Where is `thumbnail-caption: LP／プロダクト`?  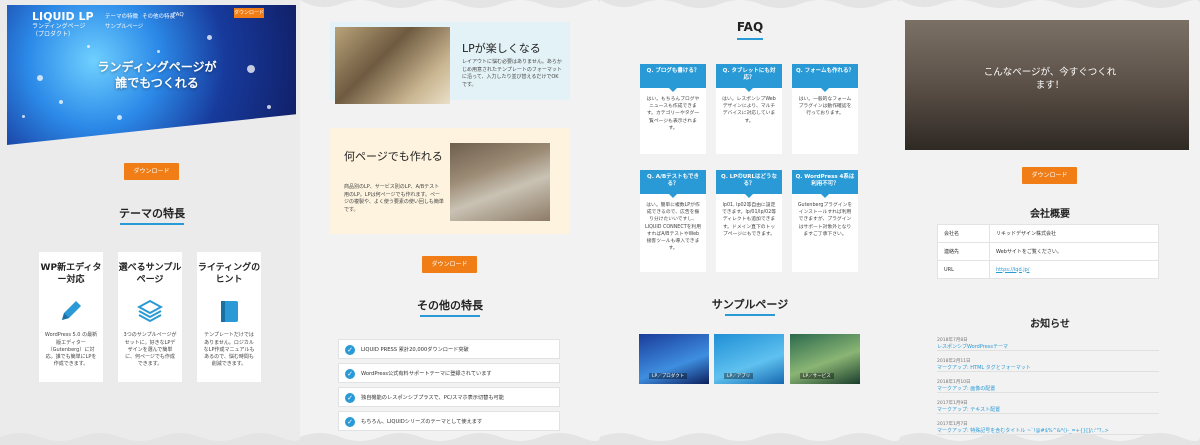 thumbnail-caption: LP／プロダクト is located at coordinates (668, 376).